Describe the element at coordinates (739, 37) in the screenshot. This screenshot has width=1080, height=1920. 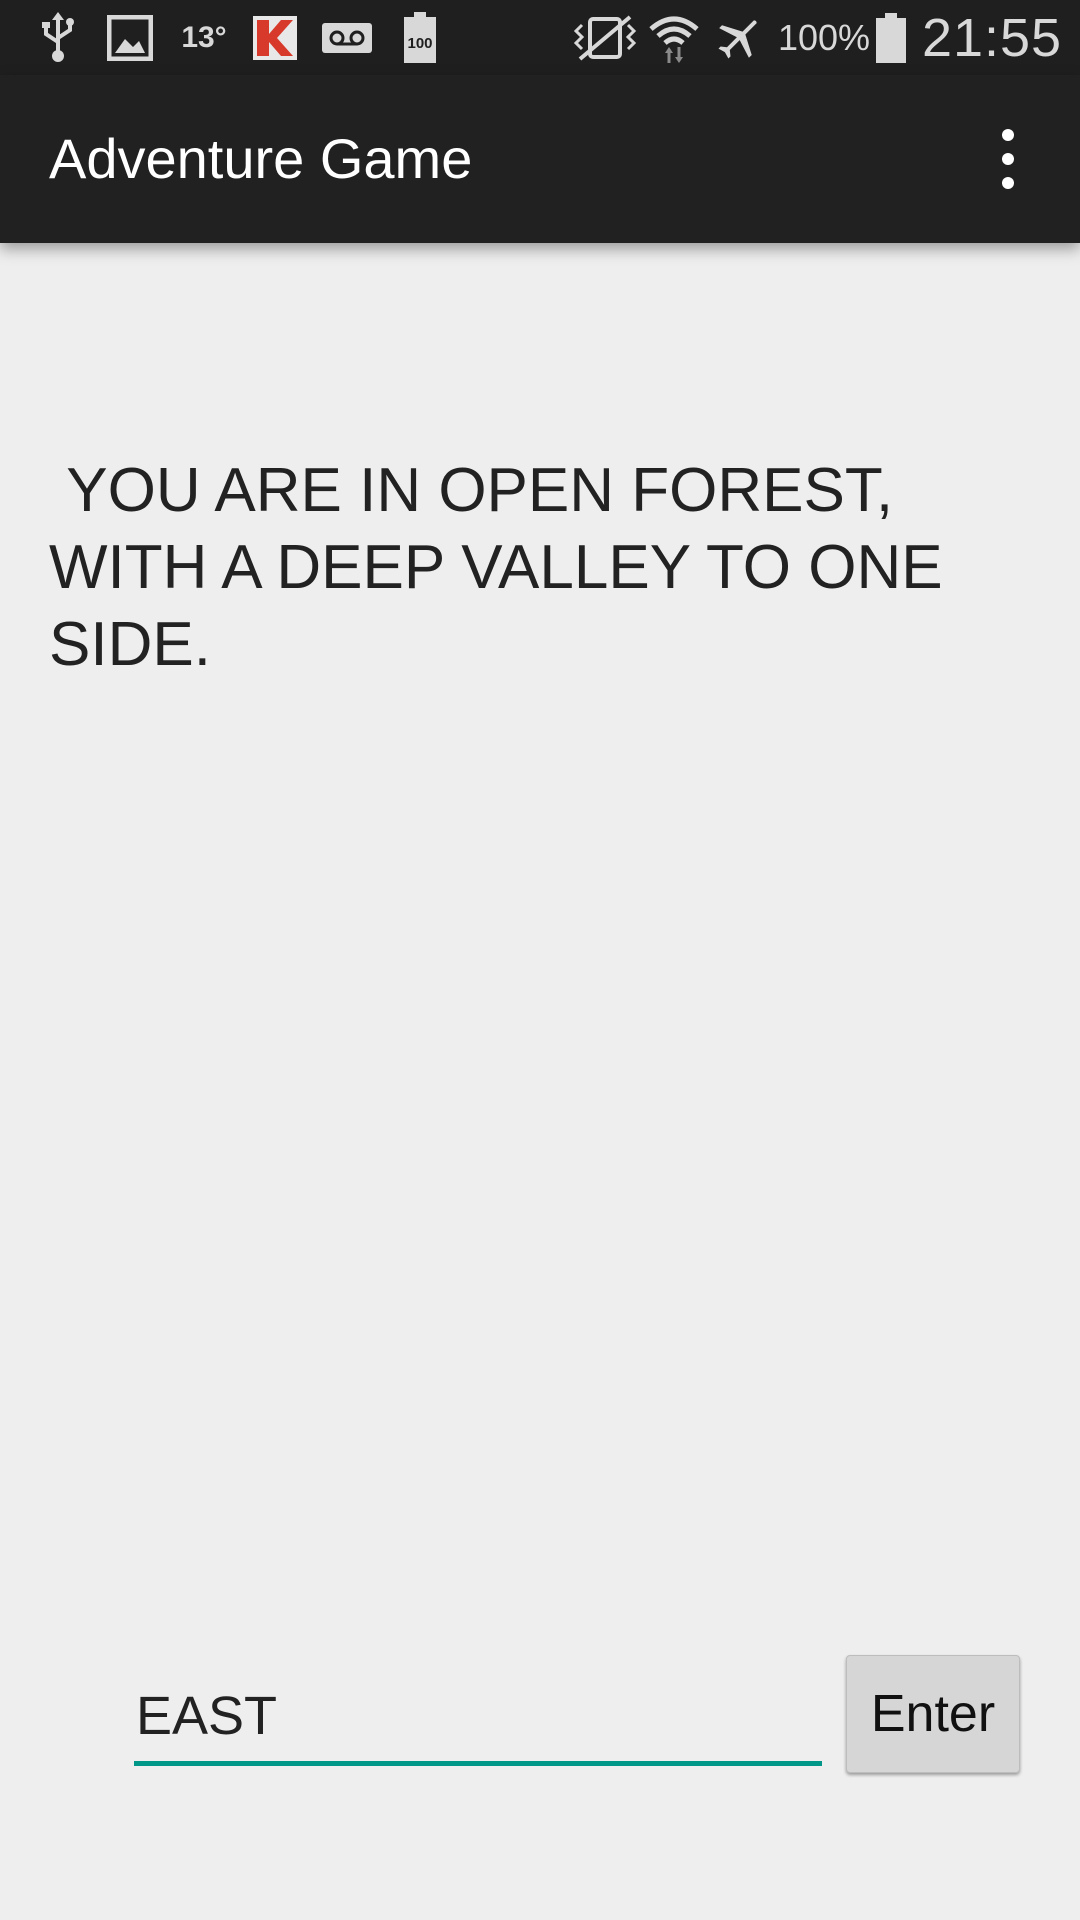
I see `airplane-mode-icon` at that location.